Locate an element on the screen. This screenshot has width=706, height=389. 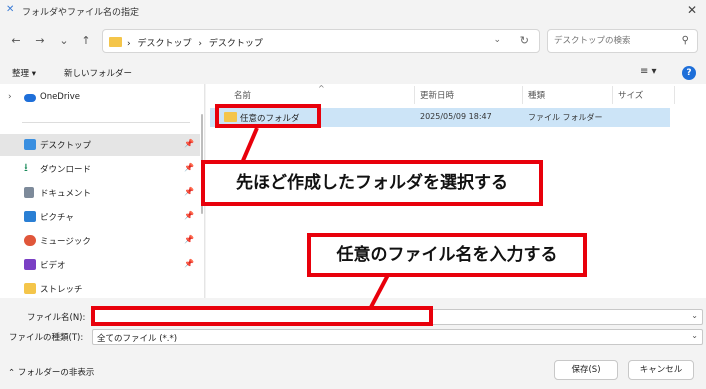
window-title: フォルダやファイル名の指定 is located at coordinates (81, 13).